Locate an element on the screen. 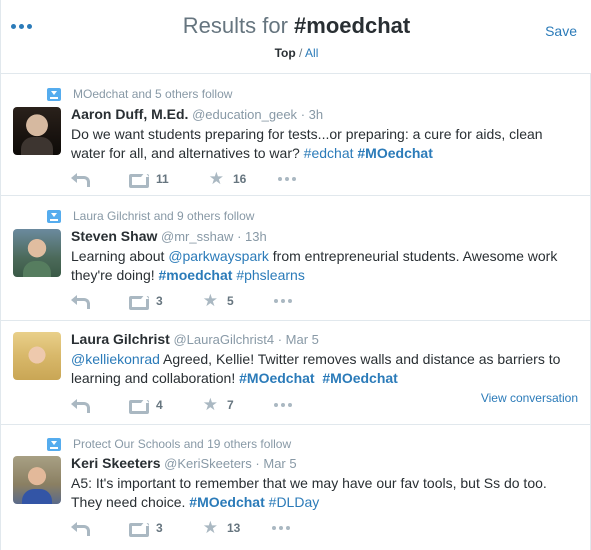 The image size is (591, 550). view-conversation-link: View conversation is located at coordinates (529, 398).